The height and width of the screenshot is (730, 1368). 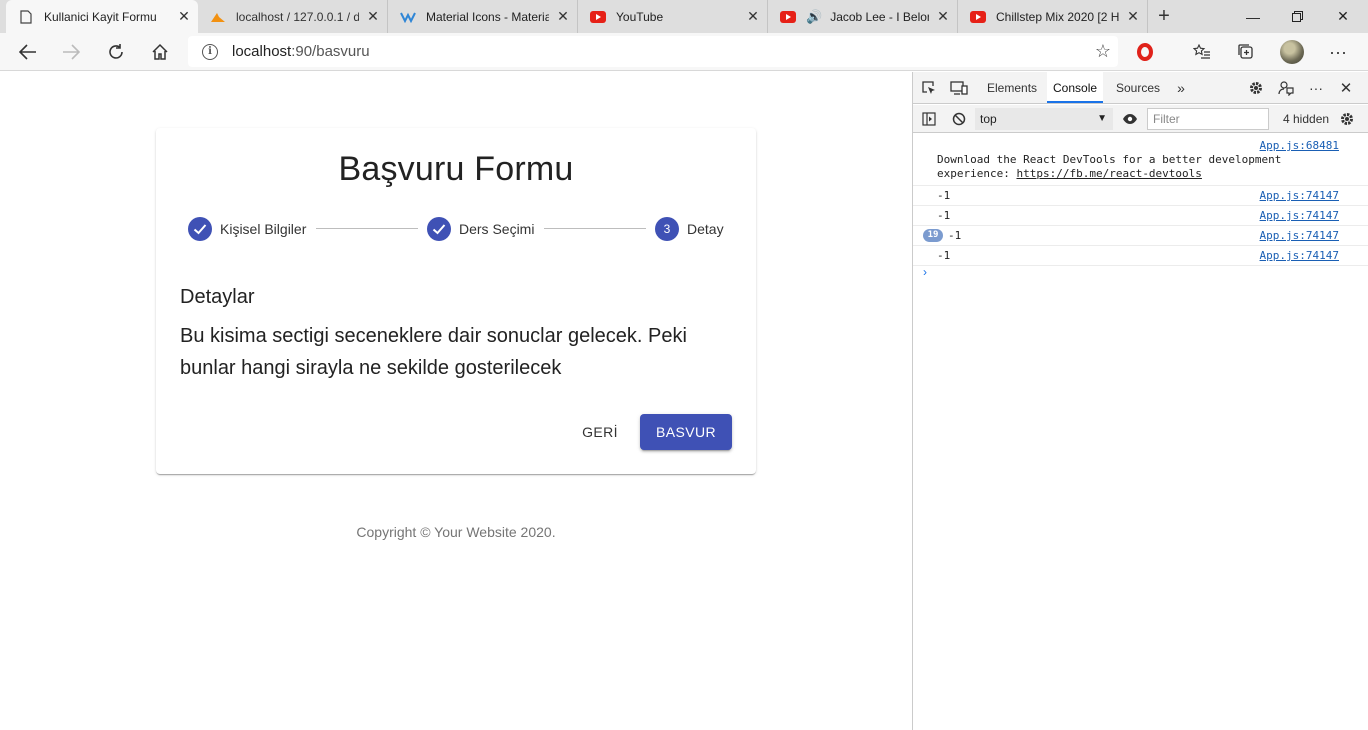 What do you see at coordinates (1202, 52) in the screenshot?
I see `favorites-icon` at bounding box center [1202, 52].